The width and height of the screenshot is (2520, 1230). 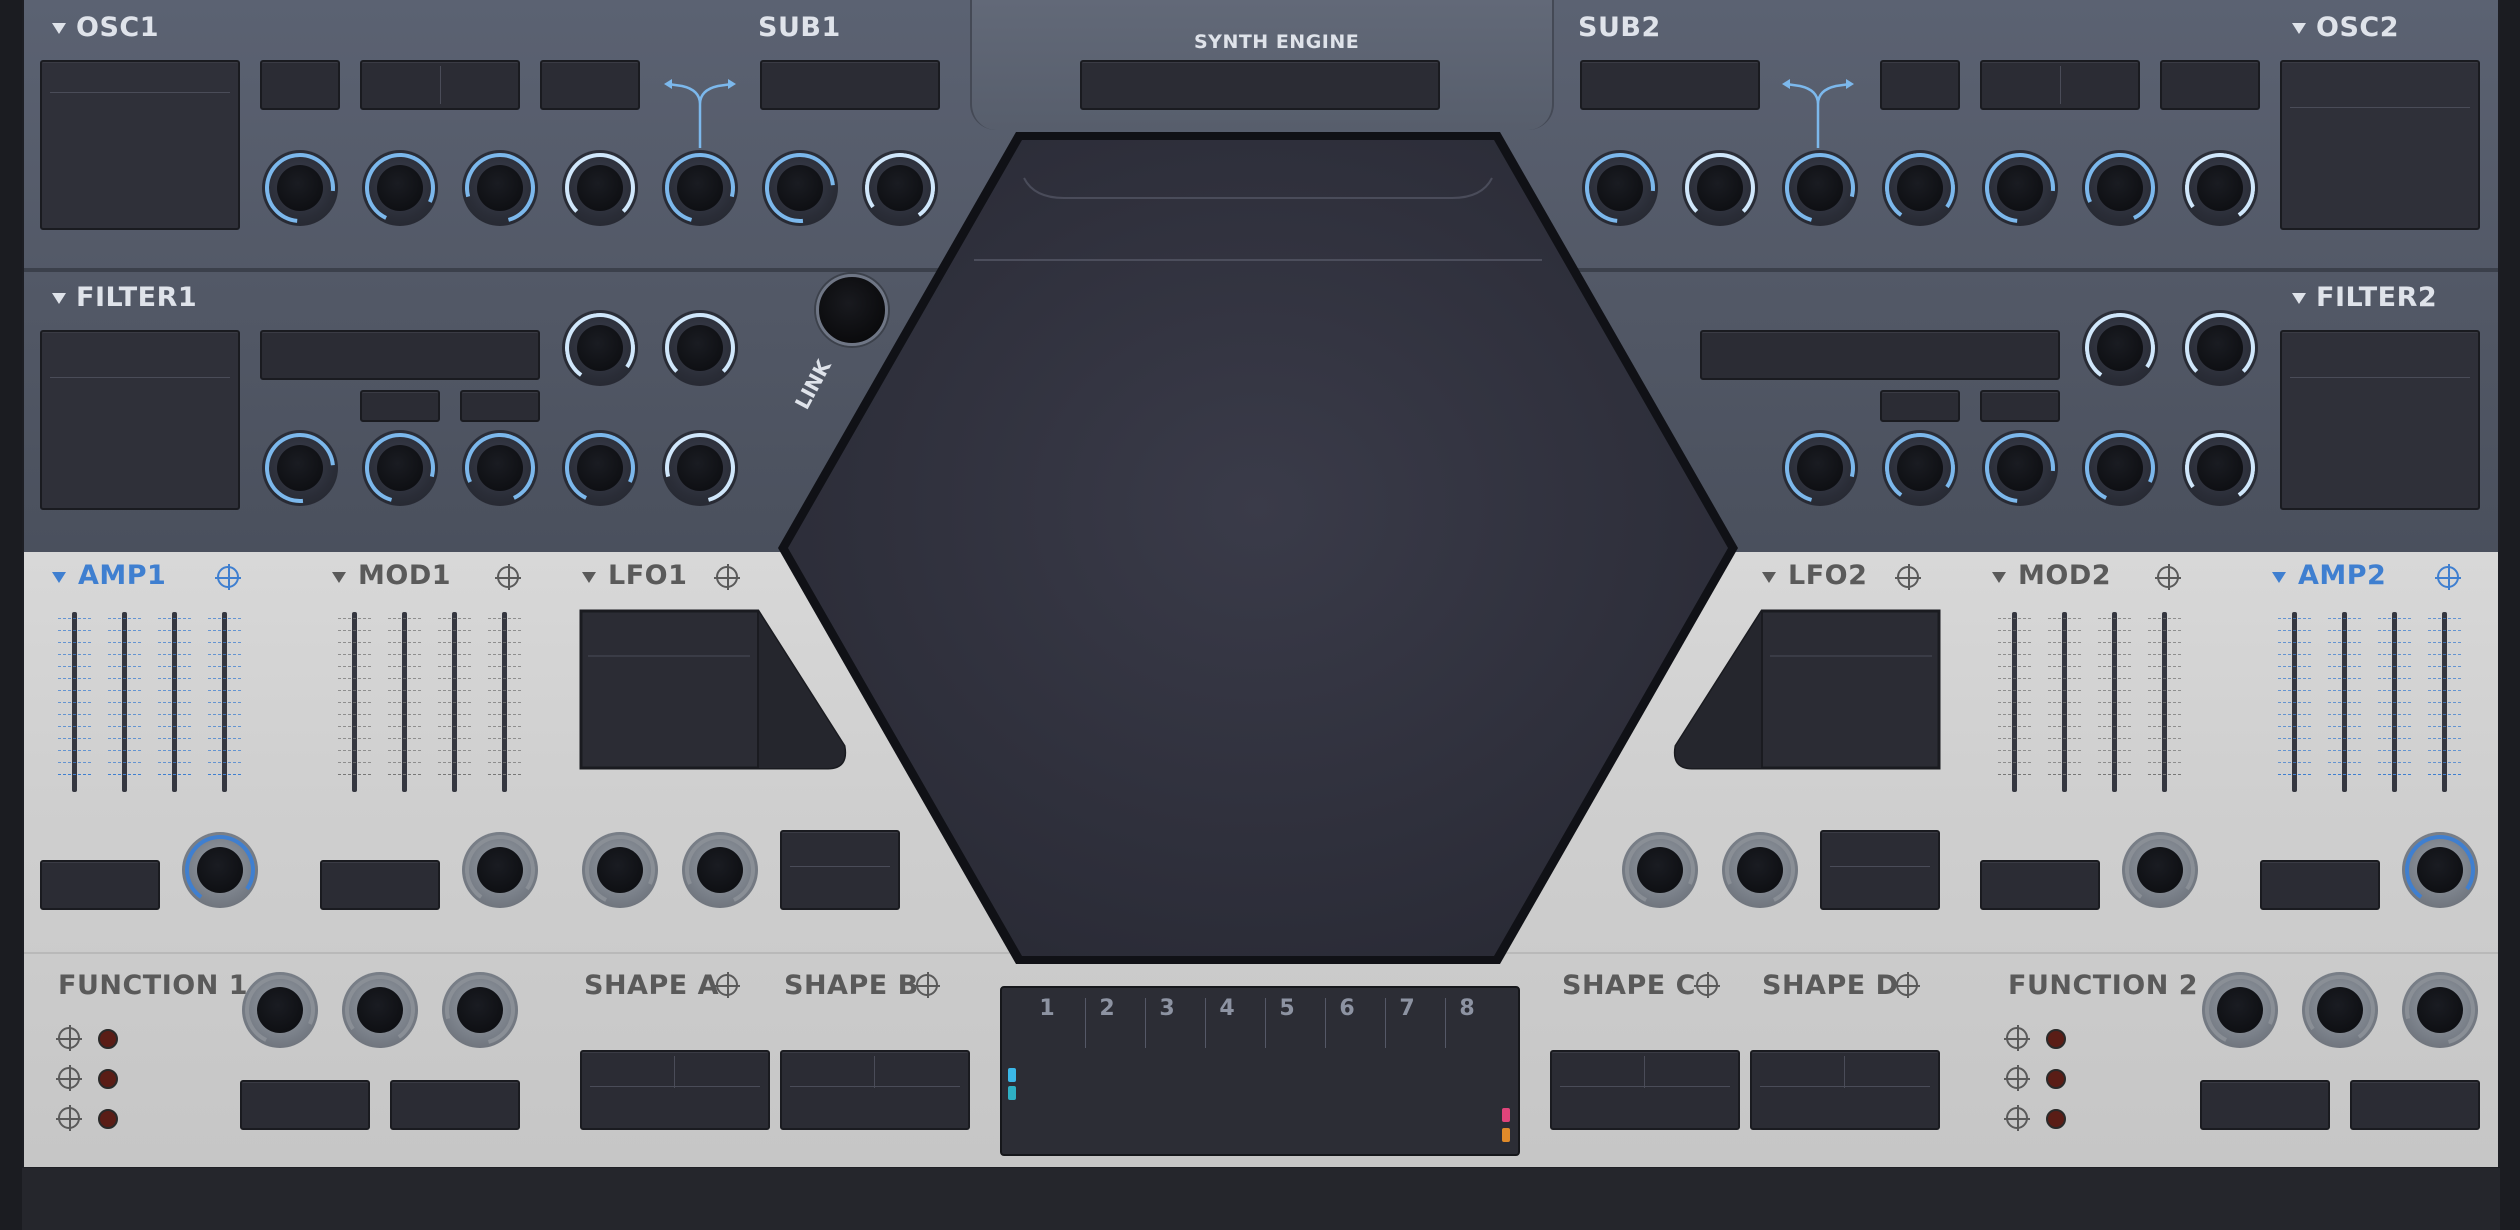 What do you see at coordinates (1880, 870) in the screenshot?
I see `lfo2-mode-field` at bounding box center [1880, 870].